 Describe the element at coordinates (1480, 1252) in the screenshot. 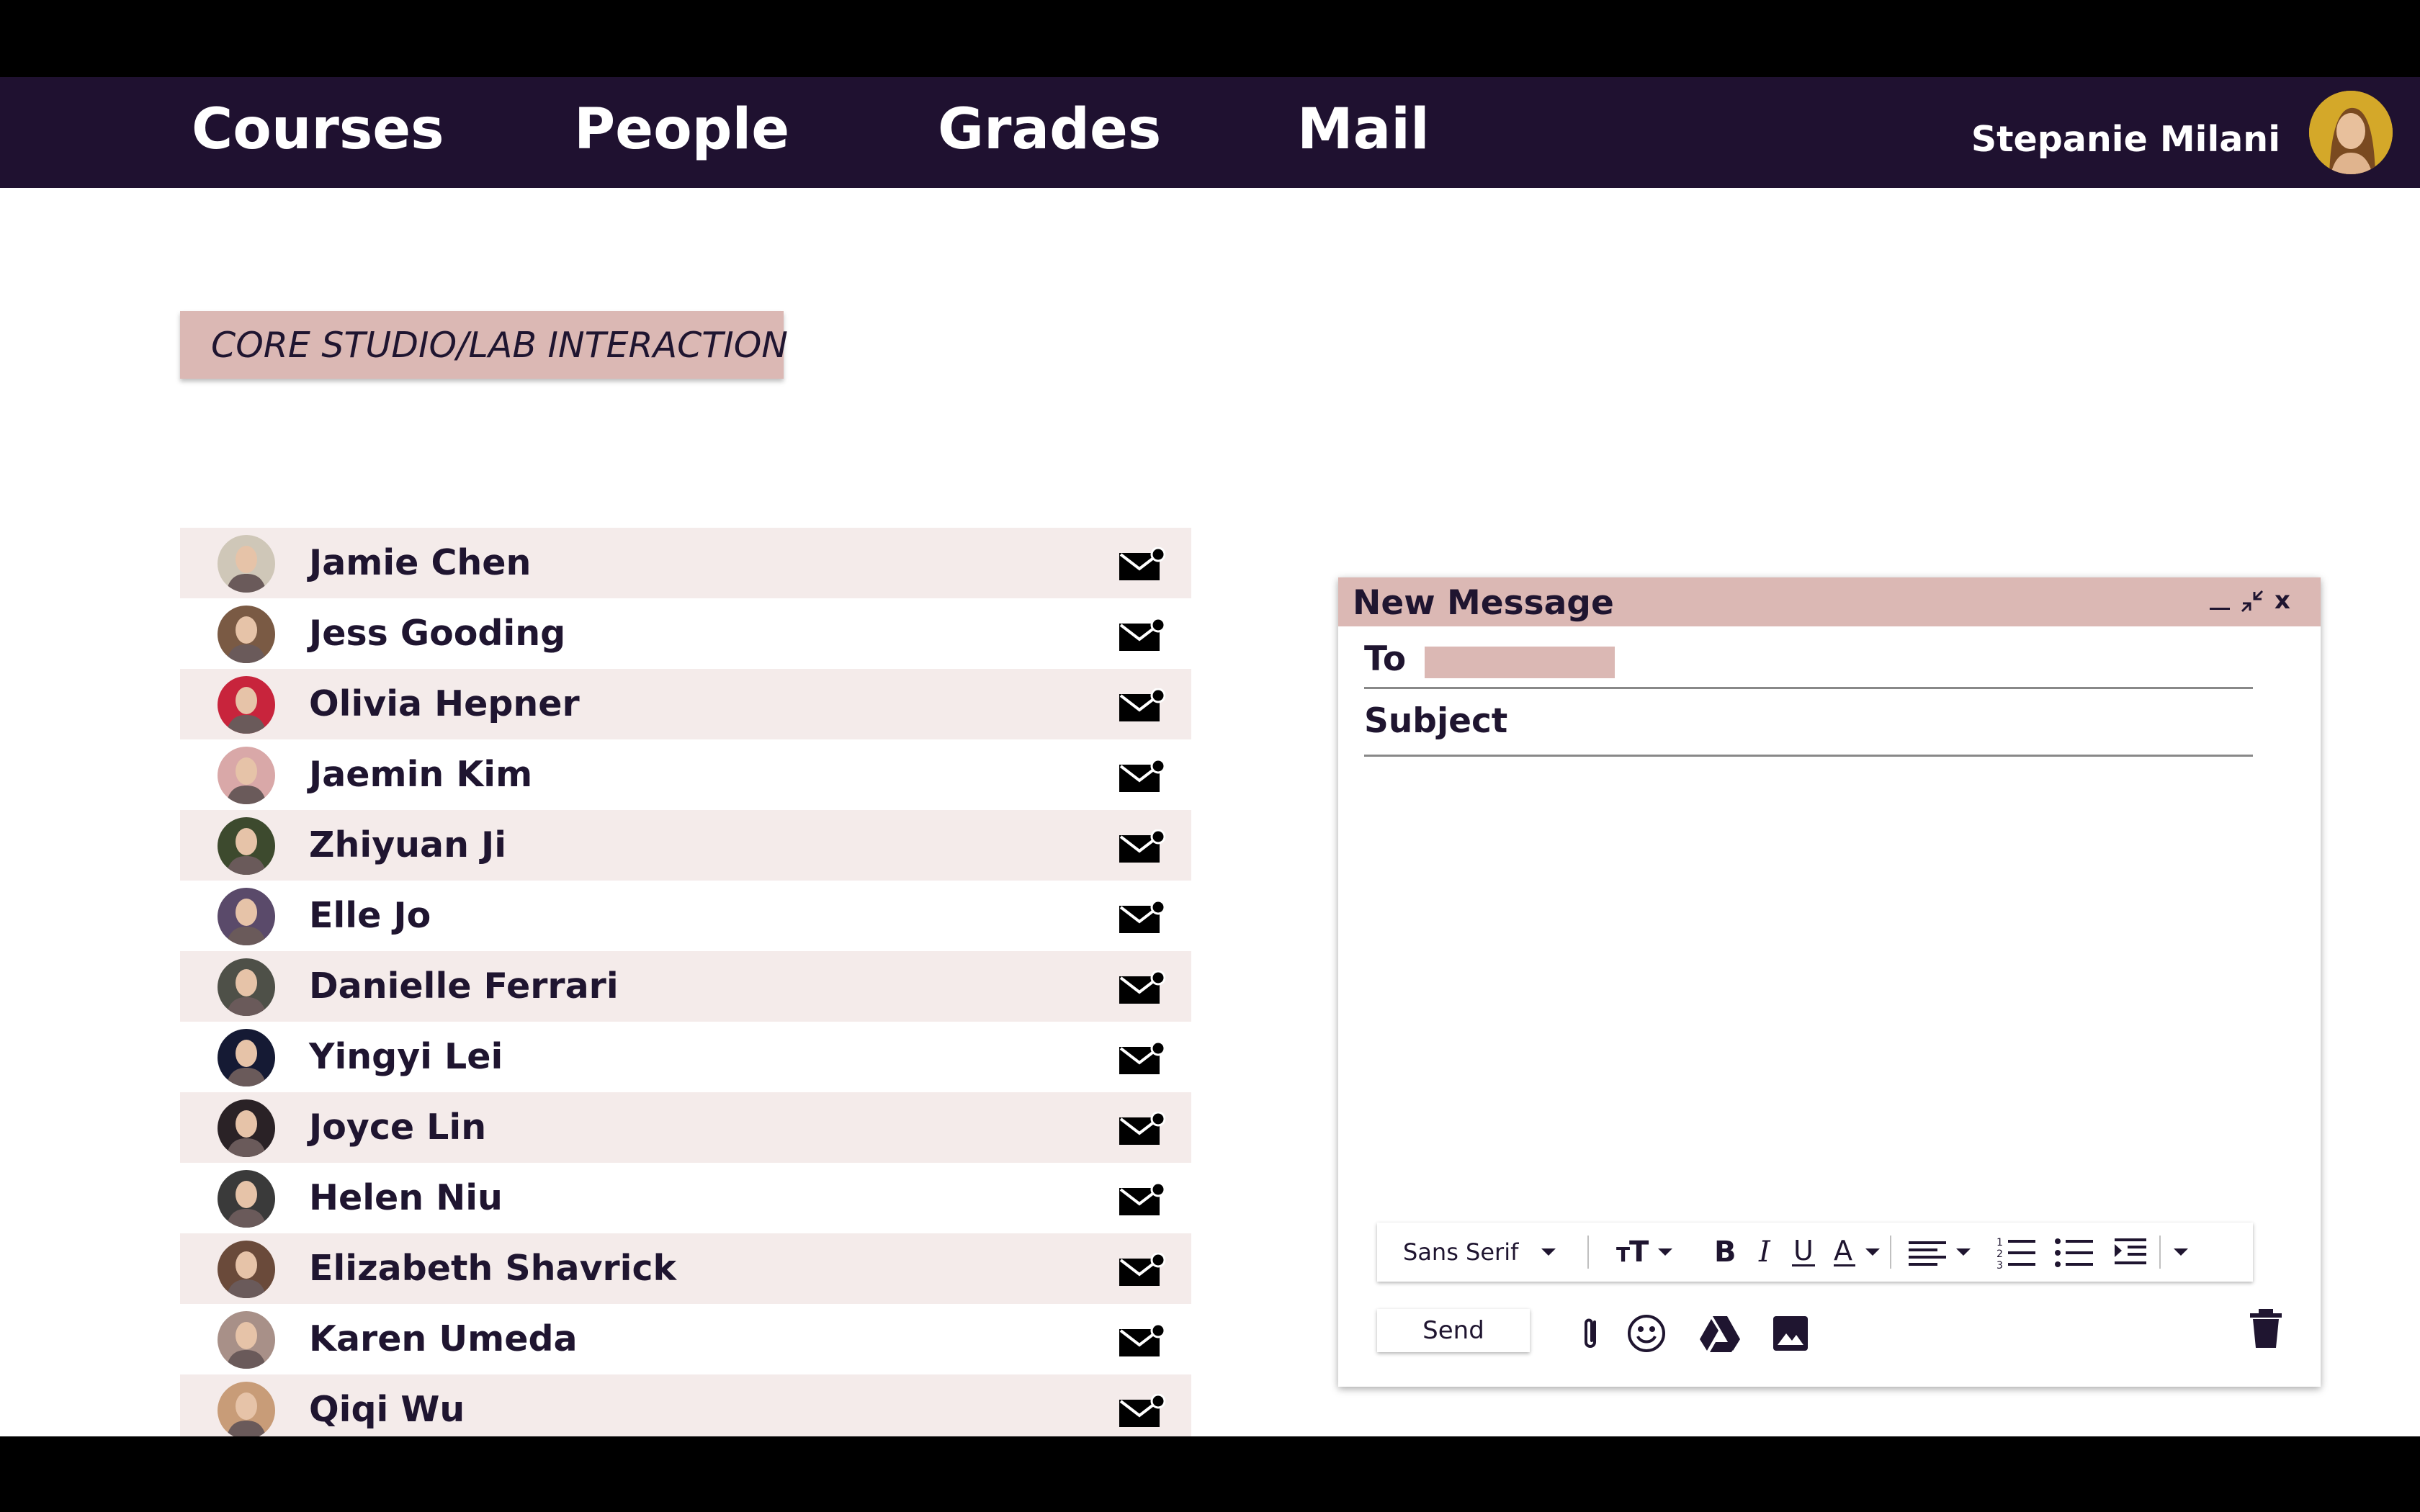

I see `font-family-select: Sans Serif` at that location.